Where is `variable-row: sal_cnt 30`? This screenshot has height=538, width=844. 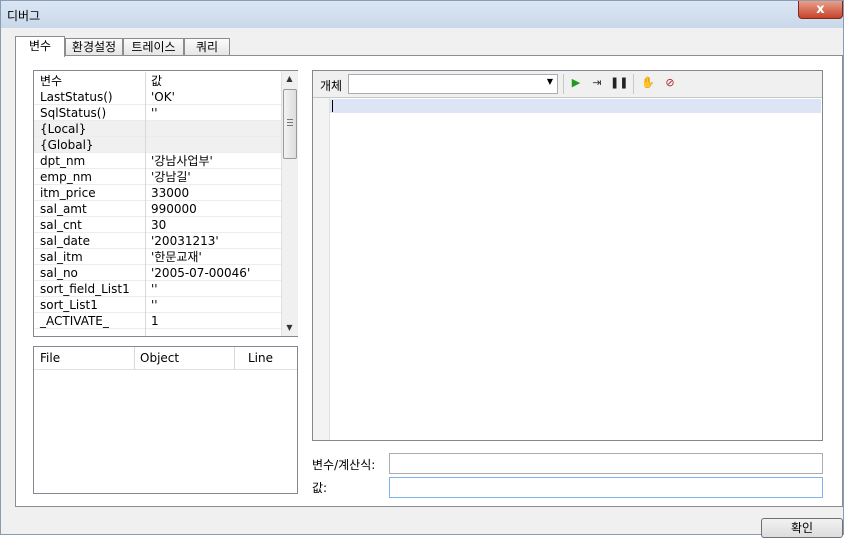 variable-row: sal_cnt 30 is located at coordinates (157, 225).